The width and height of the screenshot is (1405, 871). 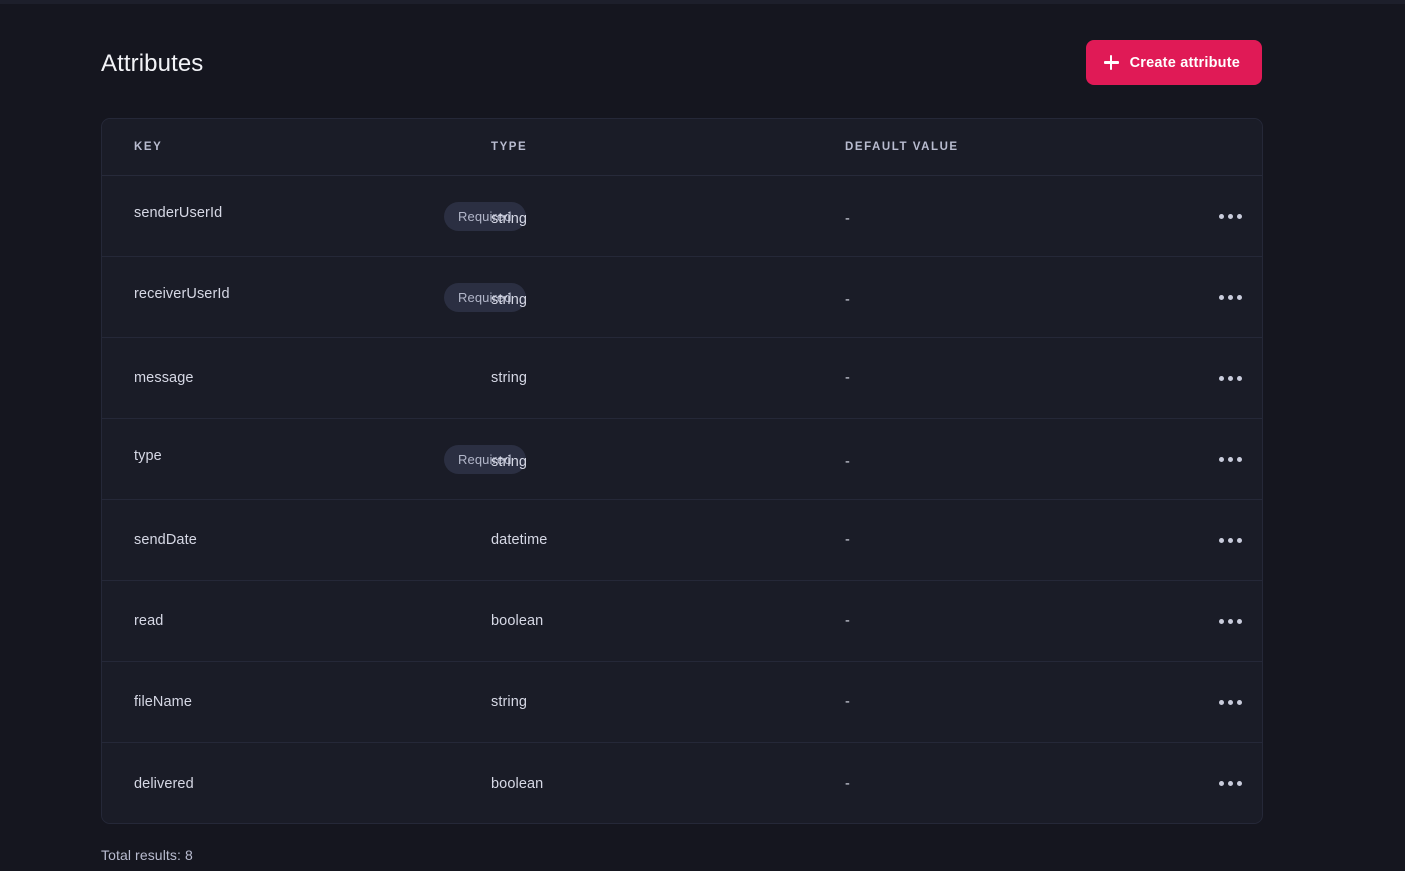 What do you see at coordinates (294, 540) in the screenshot?
I see `cell-key: sendDate` at bounding box center [294, 540].